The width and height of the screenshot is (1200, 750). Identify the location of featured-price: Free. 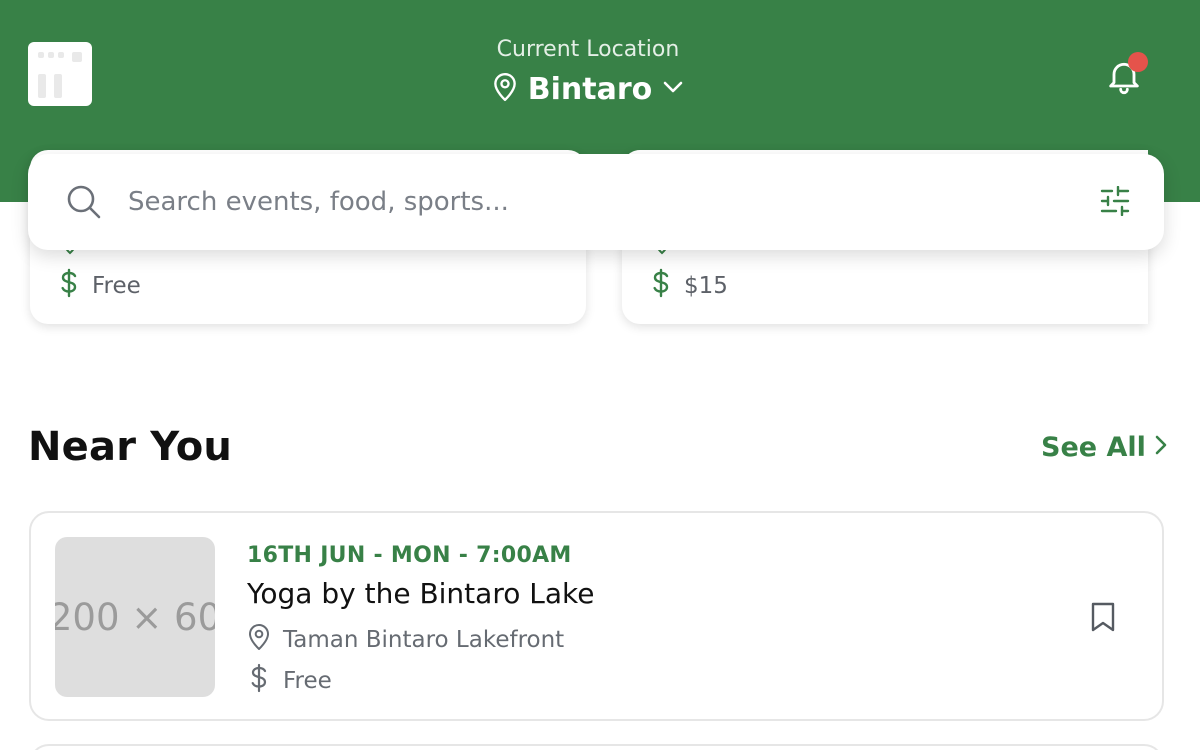
(99, 286).